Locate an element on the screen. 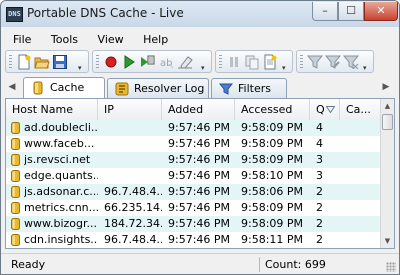 This screenshot has width=400, height=275. column-header-q: Q is located at coordinates (325, 109).